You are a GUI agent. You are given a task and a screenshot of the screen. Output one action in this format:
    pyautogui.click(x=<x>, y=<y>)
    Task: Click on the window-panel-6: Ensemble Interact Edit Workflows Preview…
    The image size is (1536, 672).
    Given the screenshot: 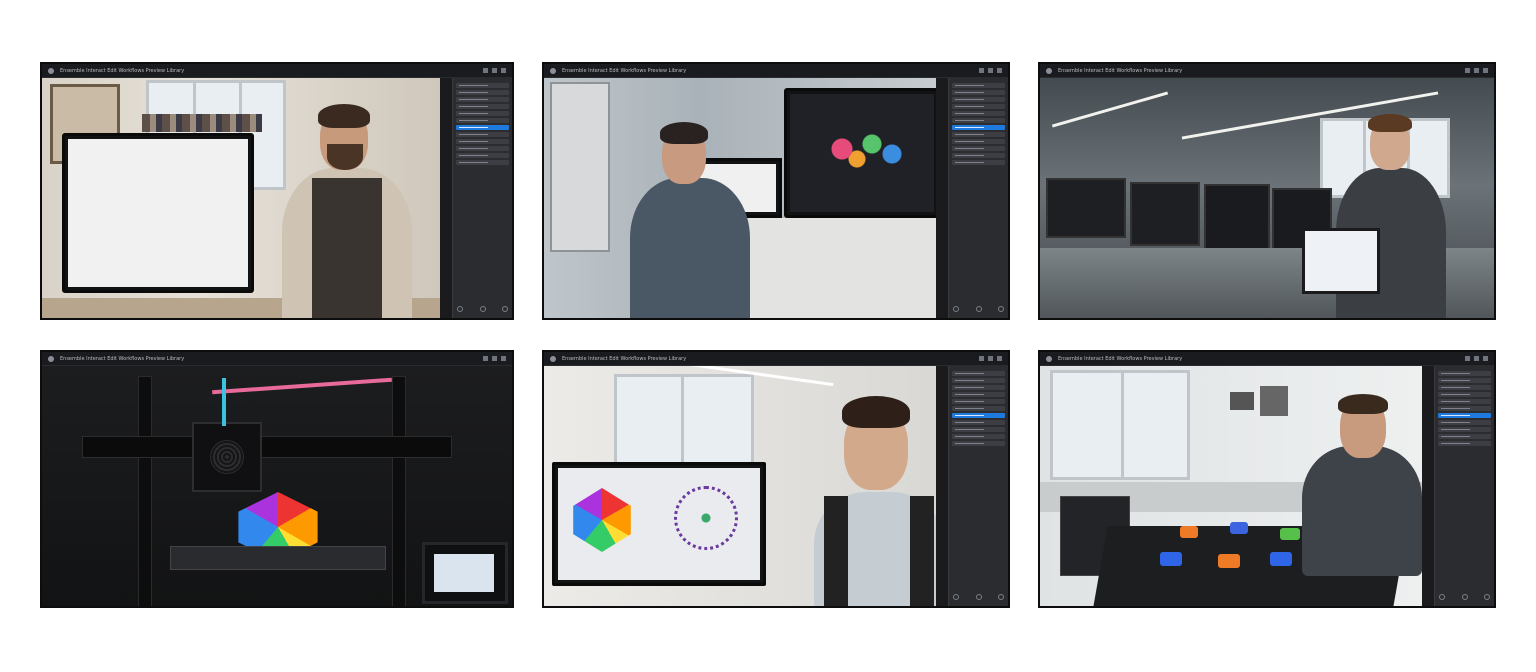 What is the action you would take?
    pyautogui.click(x=1267, y=479)
    